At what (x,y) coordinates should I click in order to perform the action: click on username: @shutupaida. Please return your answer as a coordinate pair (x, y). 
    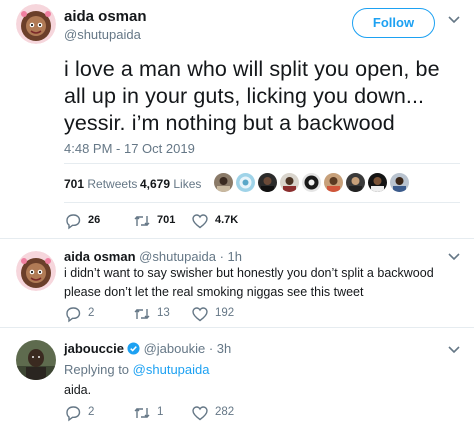
    Looking at the image, I should click on (102, 34).